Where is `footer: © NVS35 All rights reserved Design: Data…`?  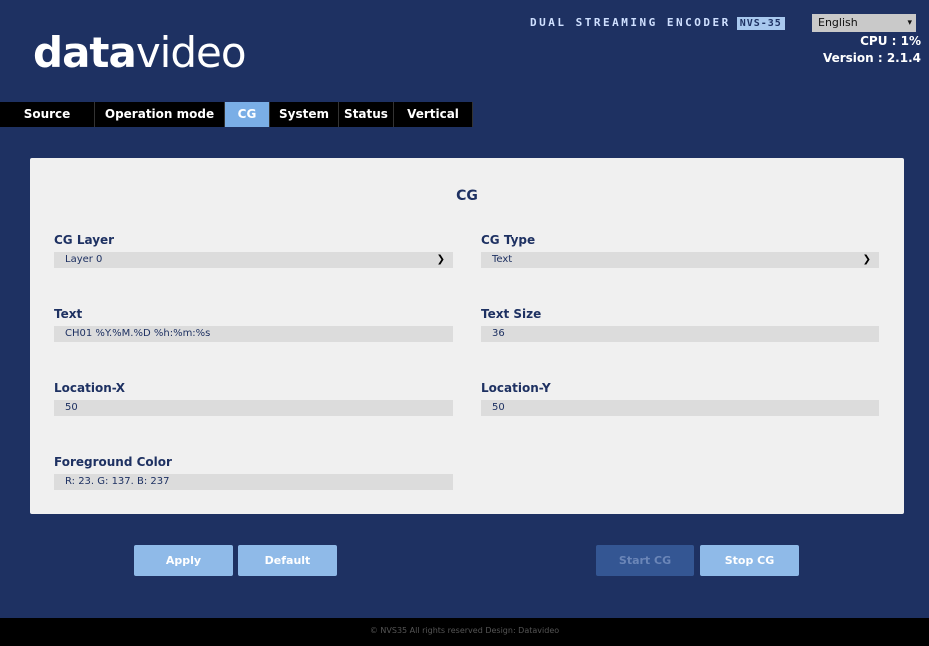
footer: © NVS35 All rights reserved Design: Data… is located at coordinates (464, 632).